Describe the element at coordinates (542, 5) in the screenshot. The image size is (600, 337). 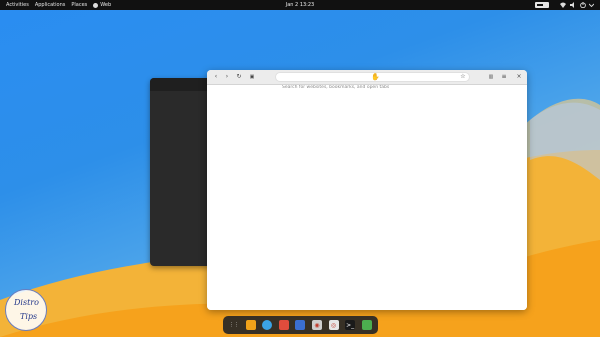
I see `keyboard-layout-icon` at that location.